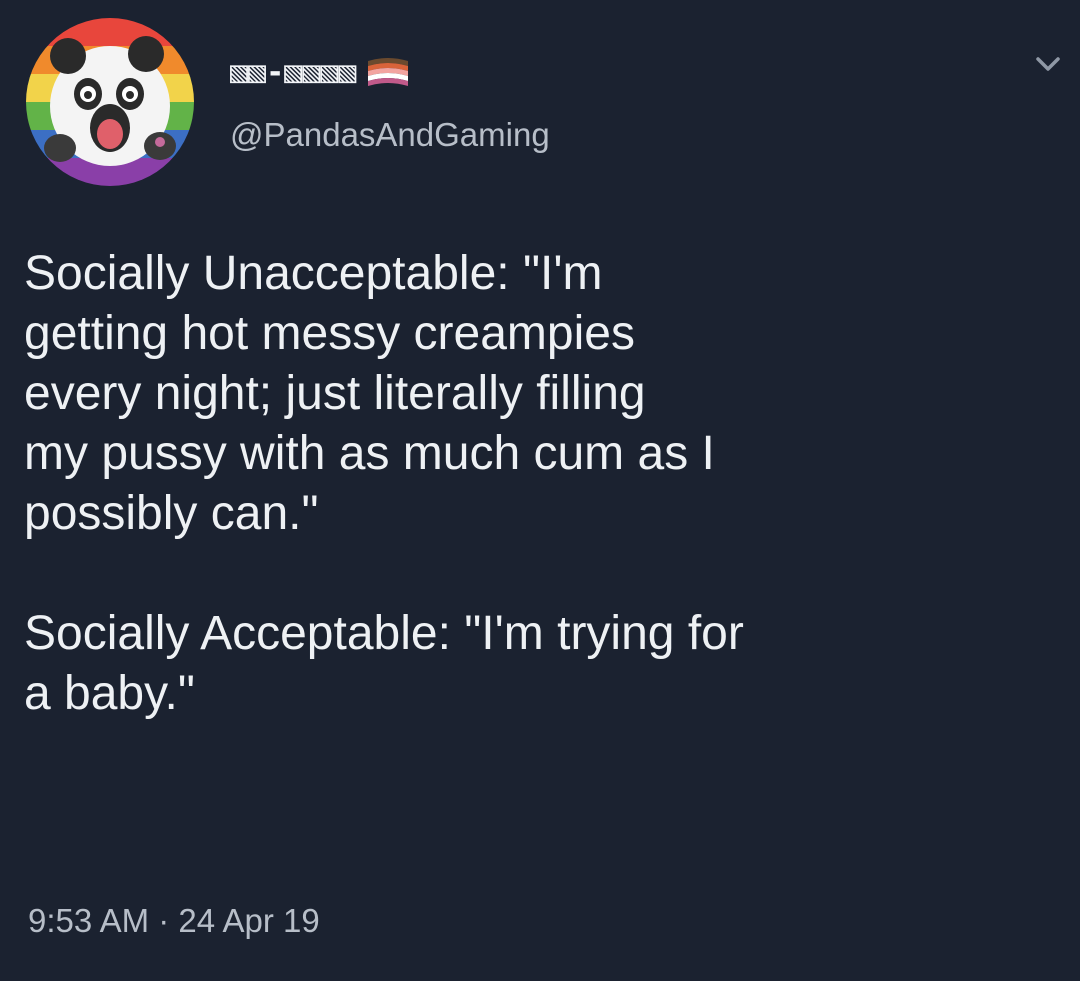  Describe the element at coordinates (174, 921) in the screenshot. I see `tweet-timestamp: 9:53 AM · 24 Apr 19` at that location.